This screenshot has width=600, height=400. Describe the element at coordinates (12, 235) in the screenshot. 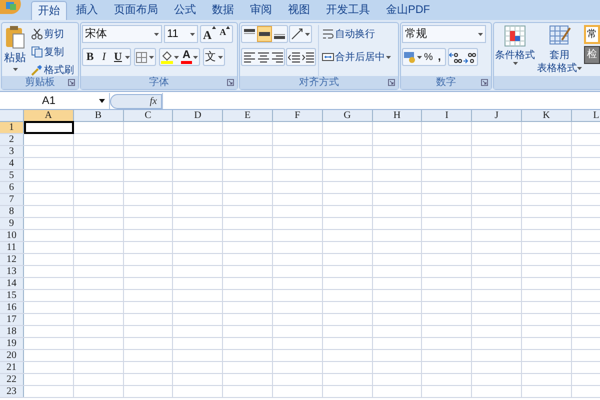

I see `row-header: 10` at that location.